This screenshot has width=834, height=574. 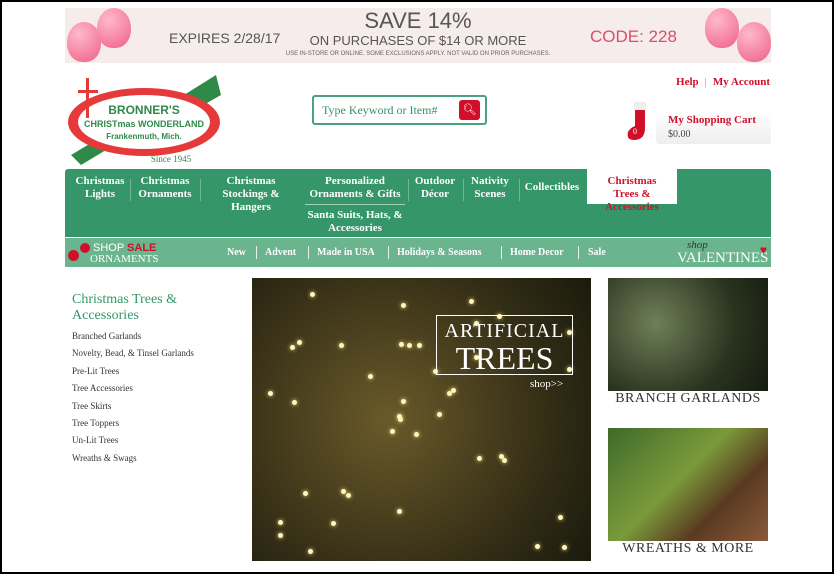 I want to click on cart-total: $0.00, so click(x=679, y=134).